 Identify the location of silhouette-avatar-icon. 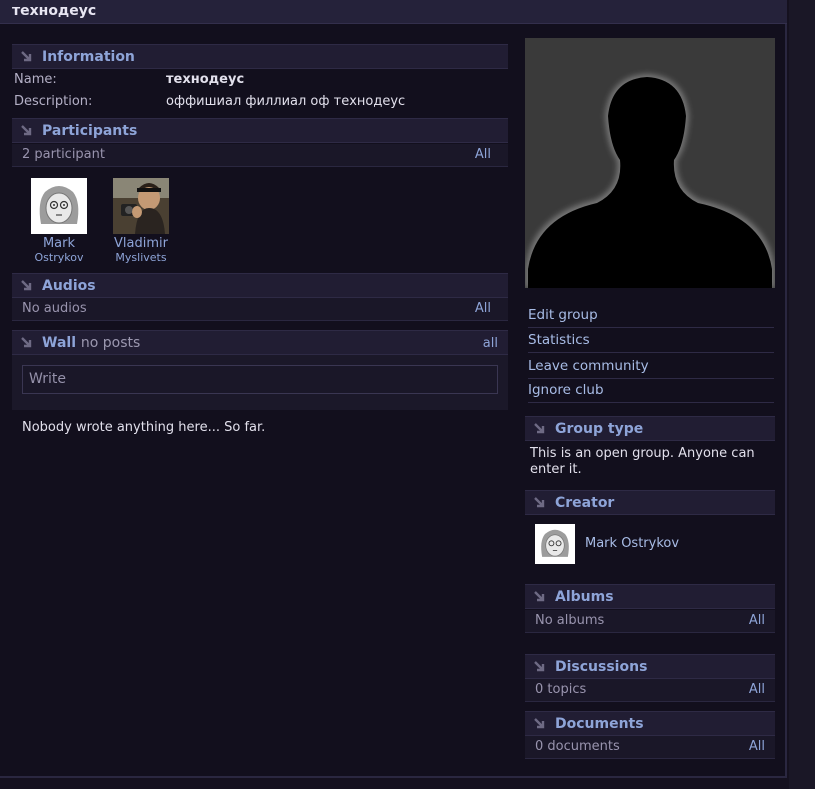
(650, 181).